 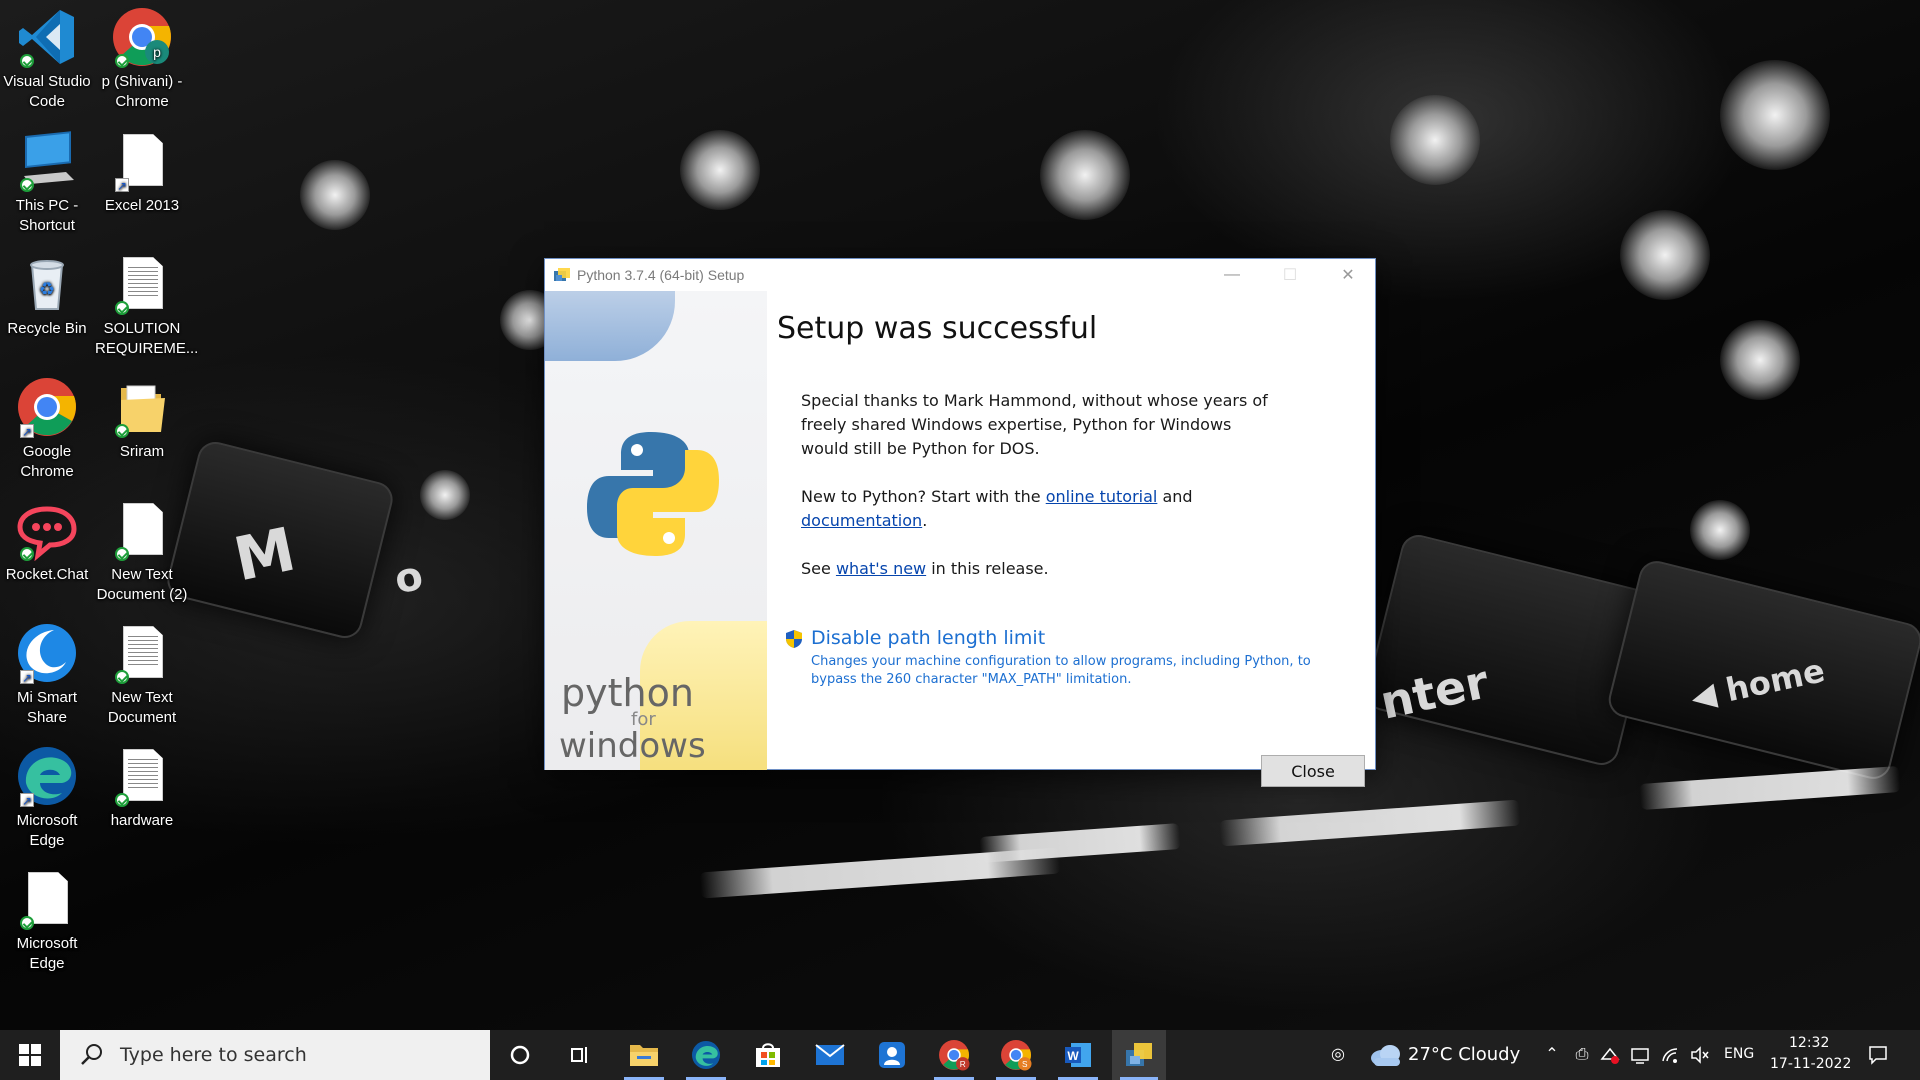 What do you see at coordinates (1878, 1055) in the screenshot?
I see `notification-center-icon` at bounding box center [1878, 1055].